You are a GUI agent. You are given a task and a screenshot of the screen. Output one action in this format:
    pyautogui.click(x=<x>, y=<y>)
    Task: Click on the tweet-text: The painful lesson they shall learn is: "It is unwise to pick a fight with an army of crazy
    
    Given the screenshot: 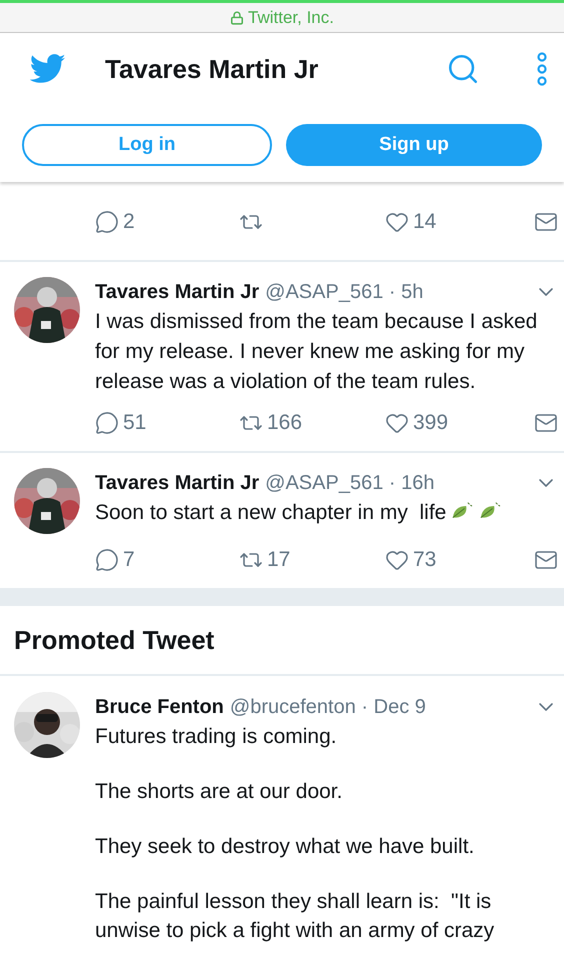 What is the action you would take?
    pyautogui.click(x=295, y=916)
    